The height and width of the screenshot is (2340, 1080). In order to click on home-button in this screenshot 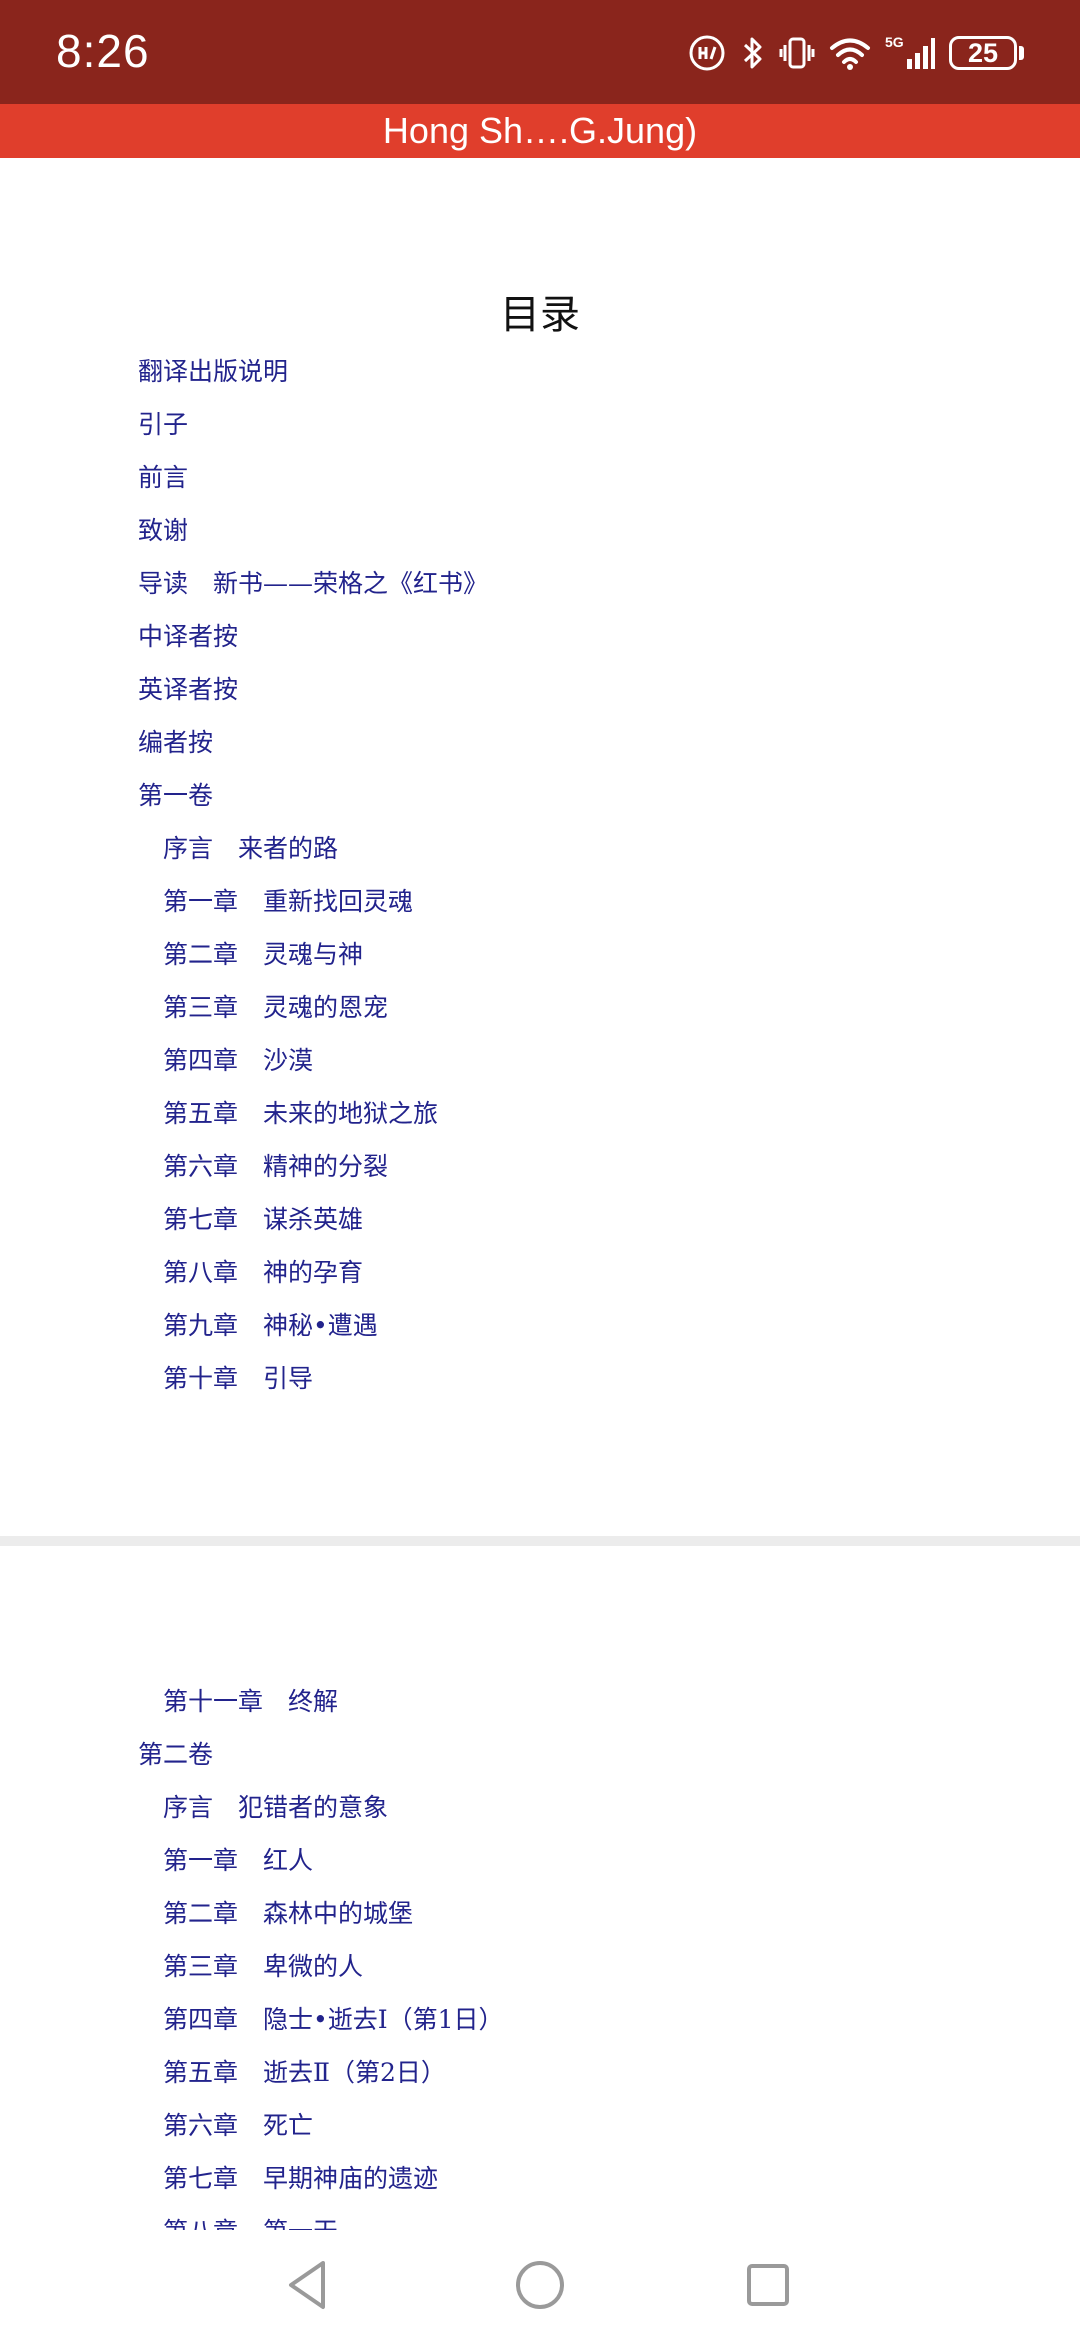, I will do `click(540, 2285)`.